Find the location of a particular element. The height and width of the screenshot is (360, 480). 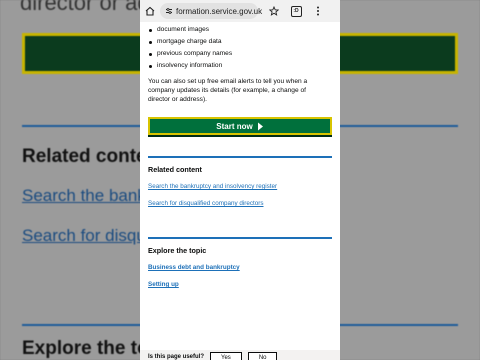

address-bar: formation.service.gov.uk is located at coordinates (211, 11).